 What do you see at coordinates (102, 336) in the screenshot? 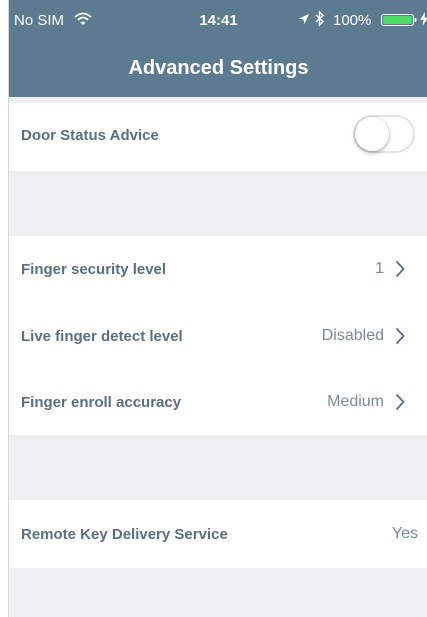
I see `live-finger-label: Live finger detect level` at bounding box center [102, 336].